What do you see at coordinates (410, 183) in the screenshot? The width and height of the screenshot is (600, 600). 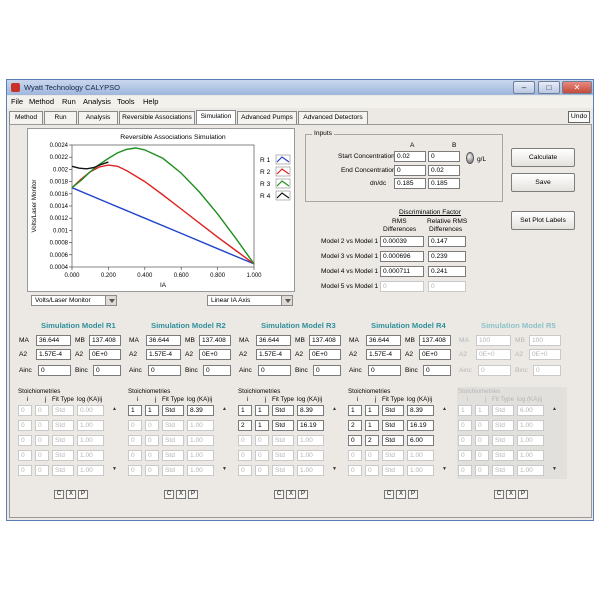 I see `dndc-a-field: 0.185` at bounding box center [410, 183].